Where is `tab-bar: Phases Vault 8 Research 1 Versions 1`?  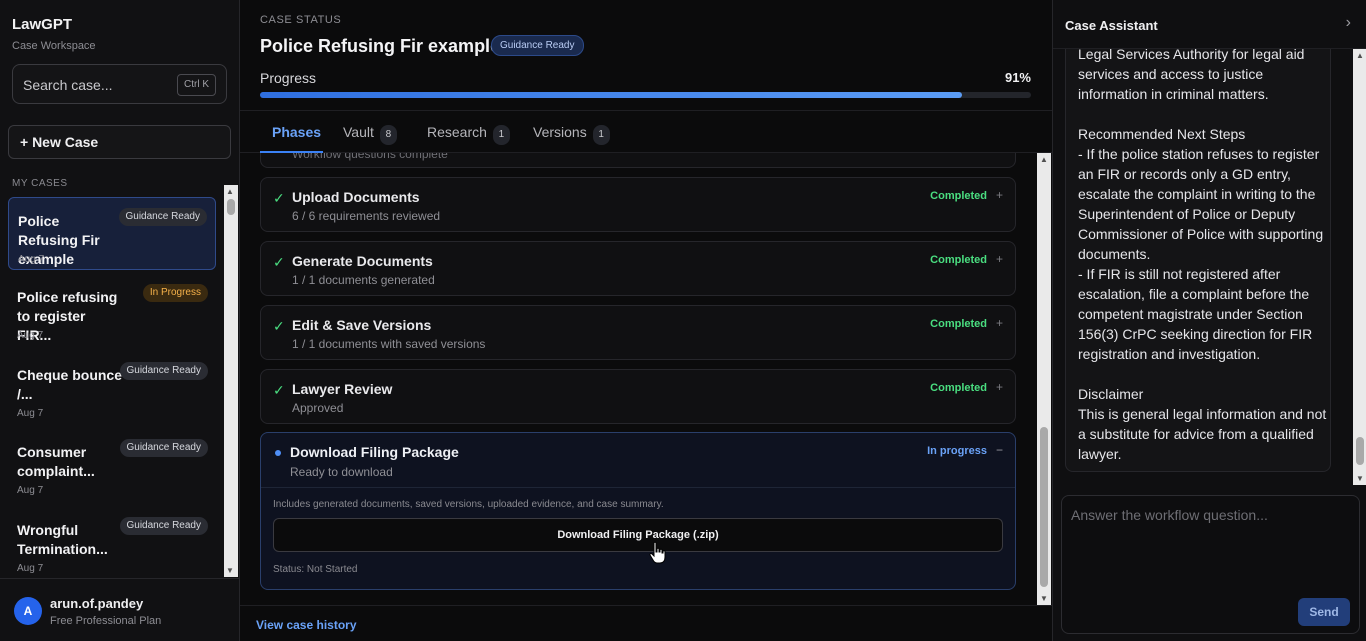
tab-bar: Phases Vault 8 Research 1 Versions 1 is located at coordinates (646, 131).